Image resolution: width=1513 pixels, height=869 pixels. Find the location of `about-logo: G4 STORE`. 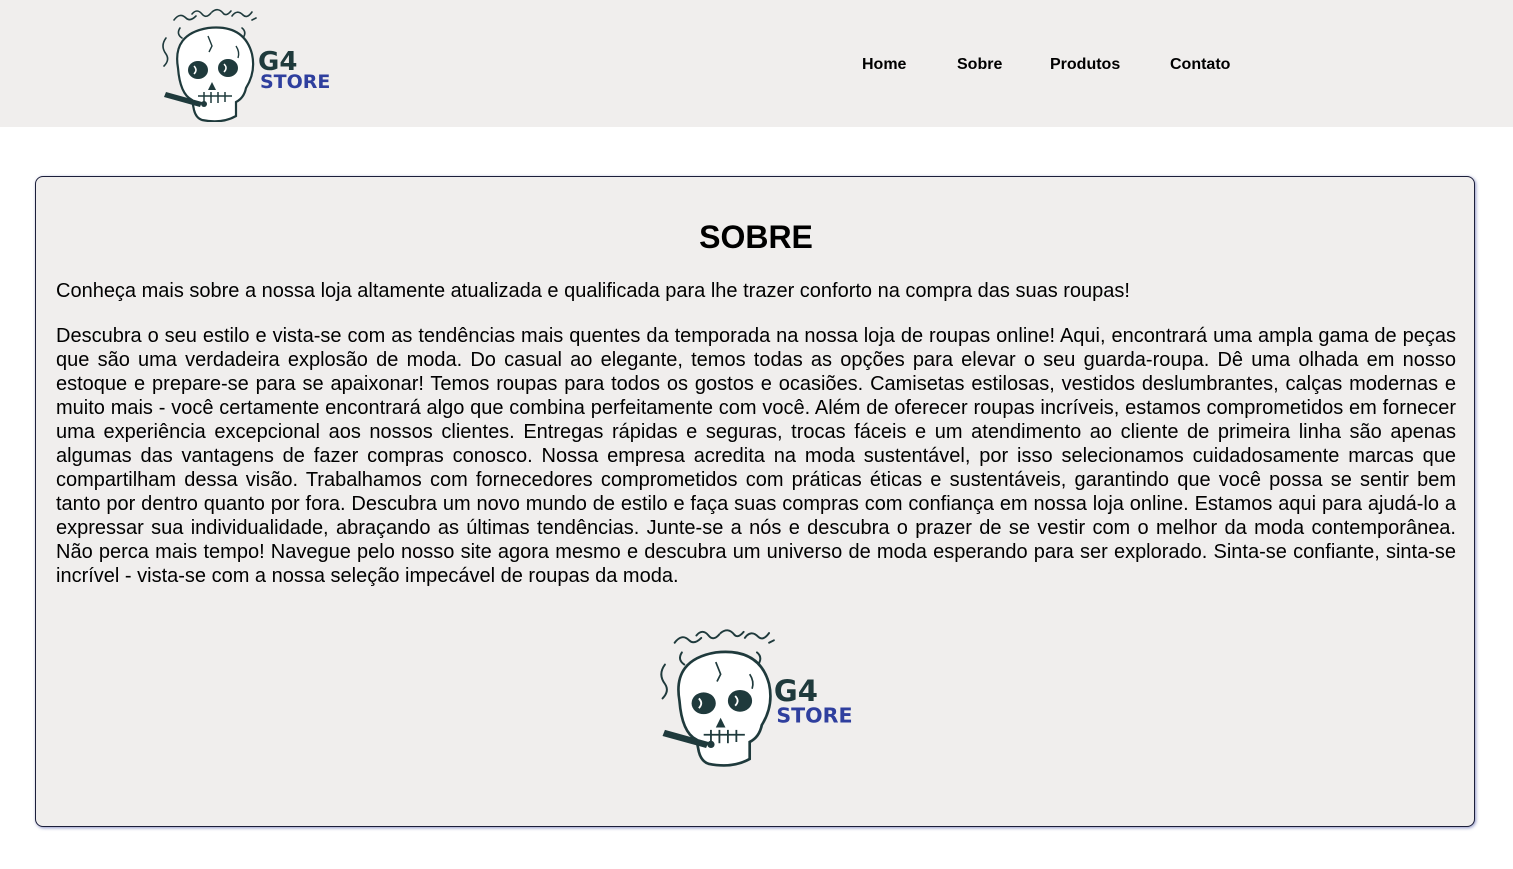

about-logo: G4 STORE is located at coordinates (763, 696).